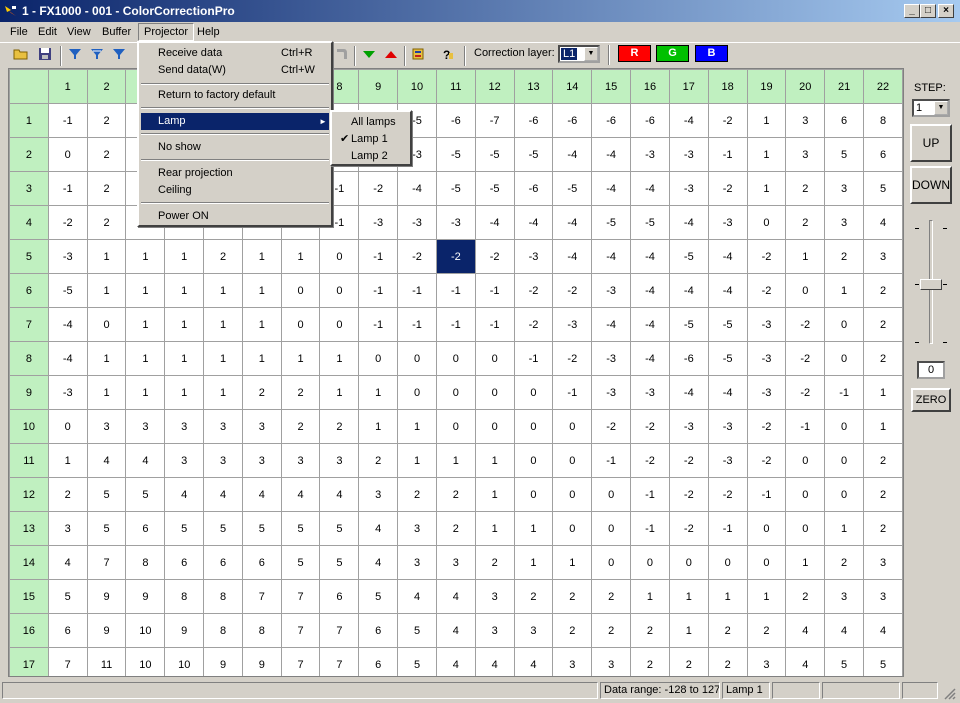  Describe the element at coordinates (29, 630) in the screenshot. I see `row-header: 16` at that location.